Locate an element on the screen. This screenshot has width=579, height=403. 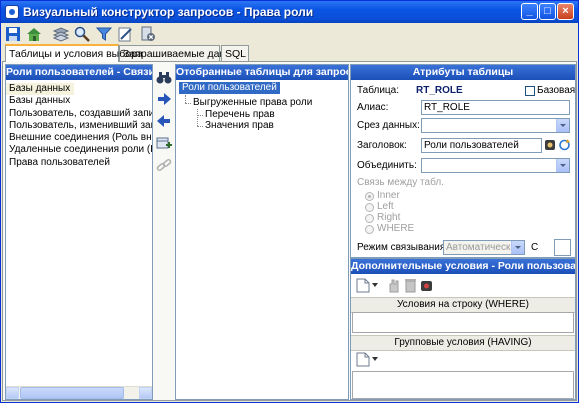
radio-right is located at coordinates (369, 218).